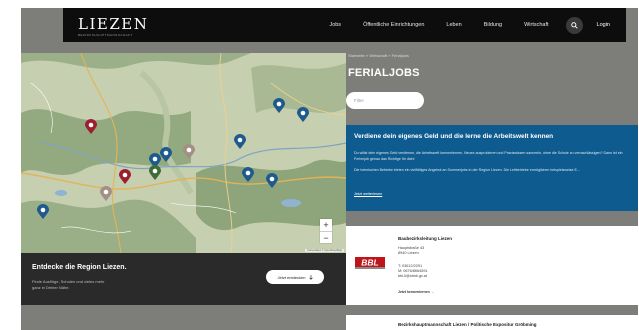 The height and width of the screenshot is (330, 639). I want to click on company-address: Hauptstraße 43 8940 Liezen, so click(411, 251).